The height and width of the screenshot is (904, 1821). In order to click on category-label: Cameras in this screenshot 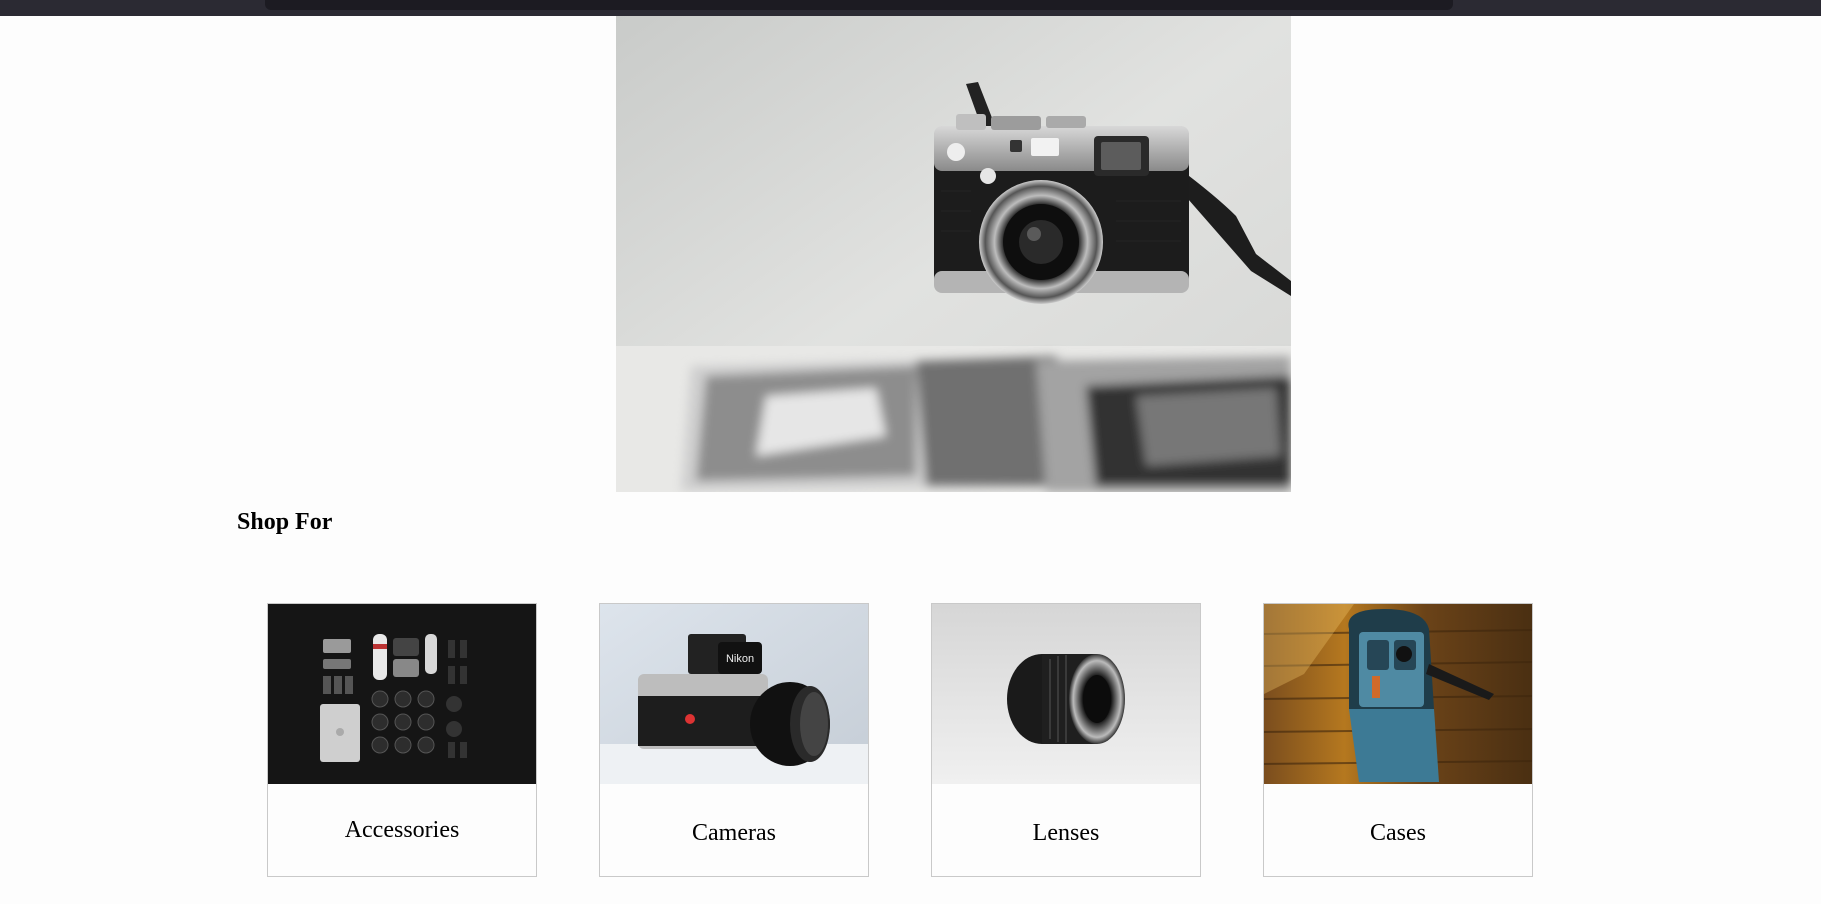, I will do `click(734, 833)`.